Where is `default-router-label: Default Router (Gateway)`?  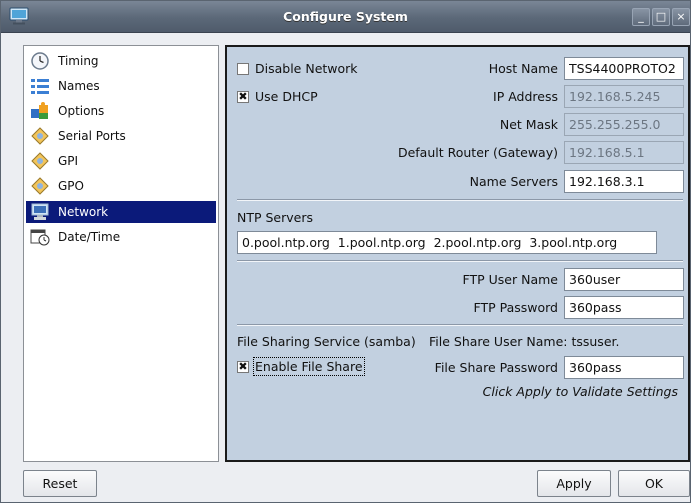
default-router-label: Default Router (Gateway) is located at coordinates (477, 152).